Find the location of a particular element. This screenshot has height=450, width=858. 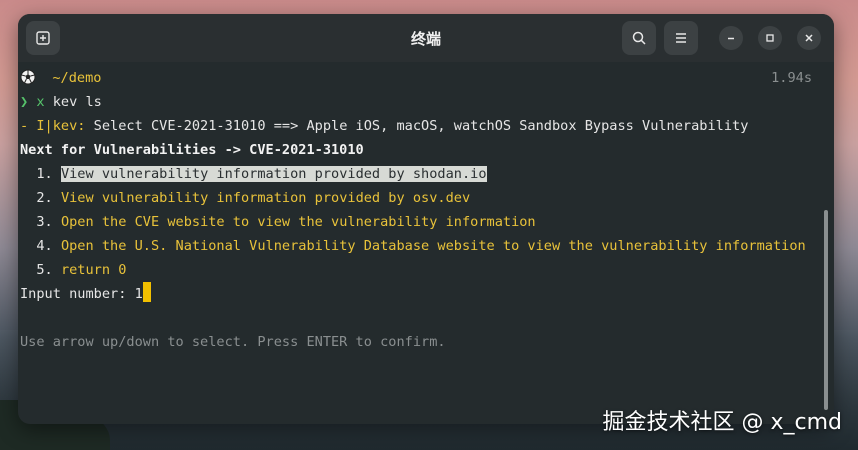

command-line: ❯ x kev ls is located at coordinates (427, 102).